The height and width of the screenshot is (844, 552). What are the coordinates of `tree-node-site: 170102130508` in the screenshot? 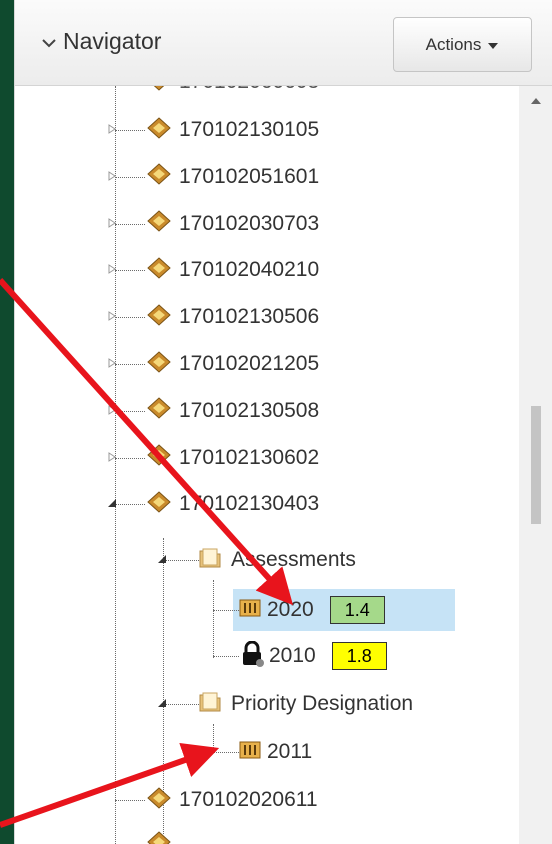 It's located at (214, 411).